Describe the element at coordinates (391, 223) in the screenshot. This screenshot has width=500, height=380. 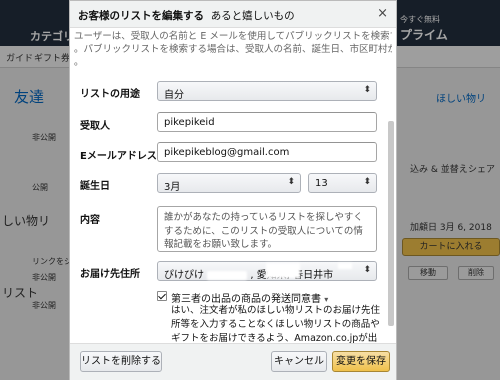
I see `modal-scrollbar` at that location.